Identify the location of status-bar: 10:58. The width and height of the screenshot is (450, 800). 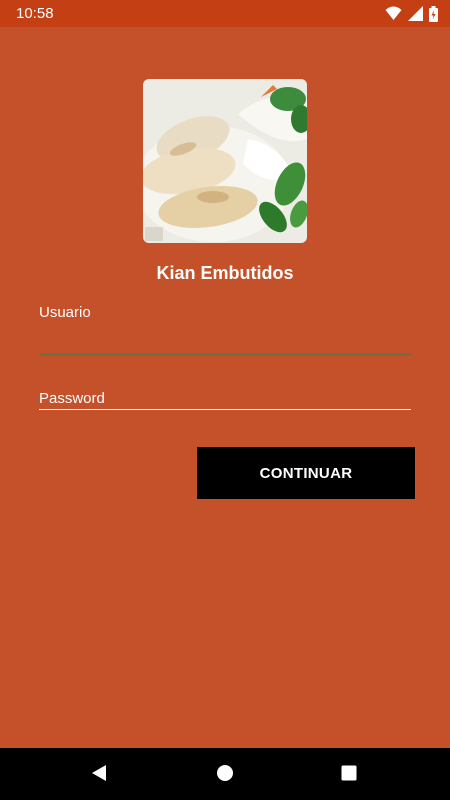
(225, 13).